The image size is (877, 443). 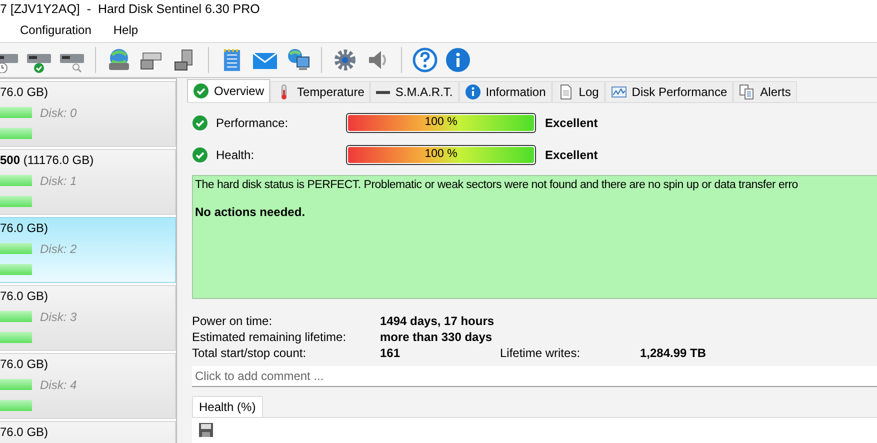 I want to click on stat-label: Lifetime writes:, so click(x=541, y=353).